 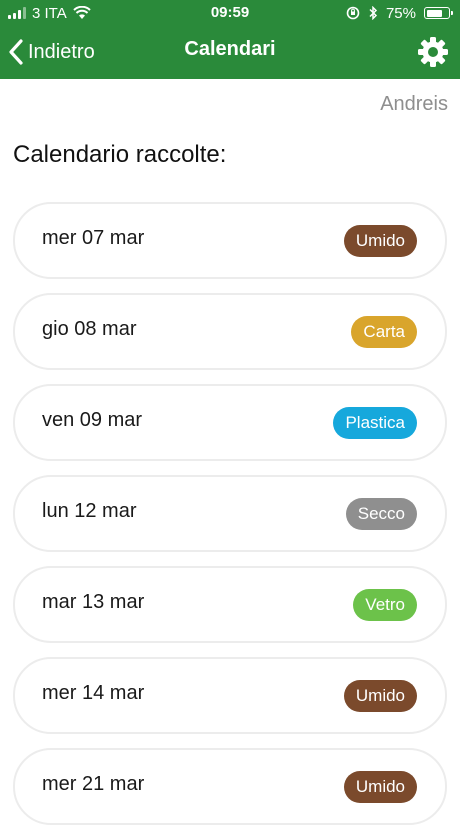 I want to click on section-title: Calendario raccolte:, so click(x=120, y=154).